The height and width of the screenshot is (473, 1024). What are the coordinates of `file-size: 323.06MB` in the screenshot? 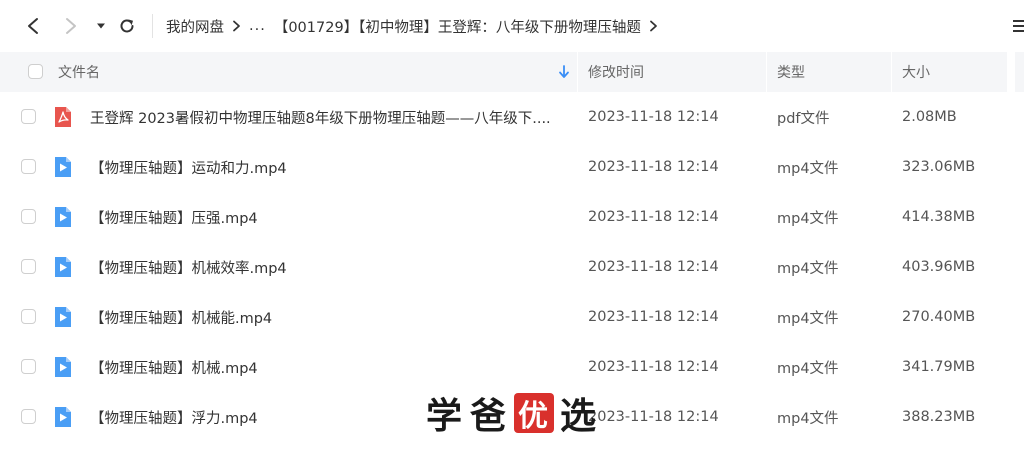 It's located at (939, 167).